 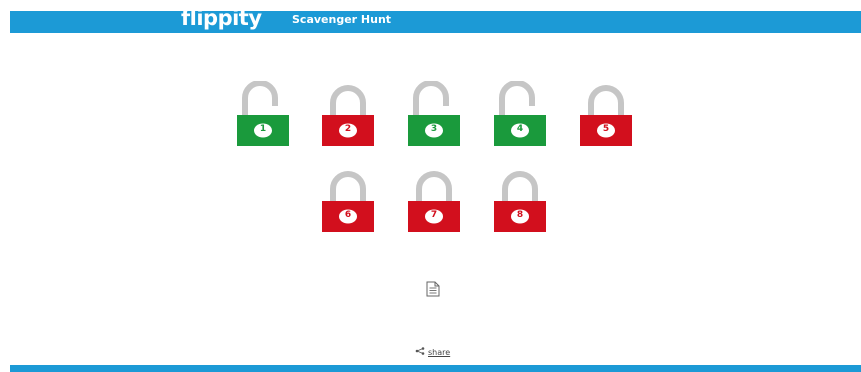 I want to click on padlock-3: 3, so click(x=434, y=114).